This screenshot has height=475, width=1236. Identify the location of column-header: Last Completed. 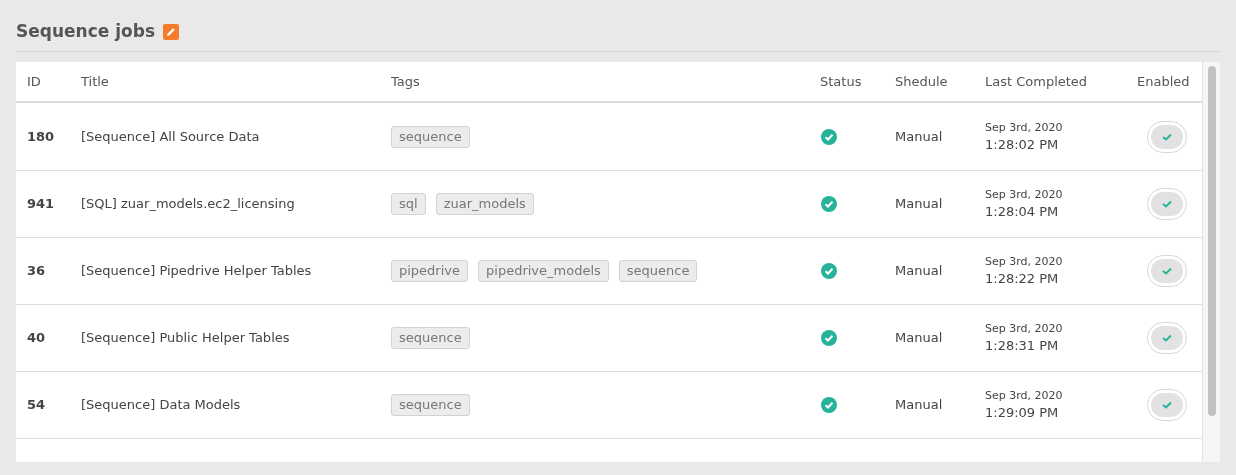
(1036, 81).